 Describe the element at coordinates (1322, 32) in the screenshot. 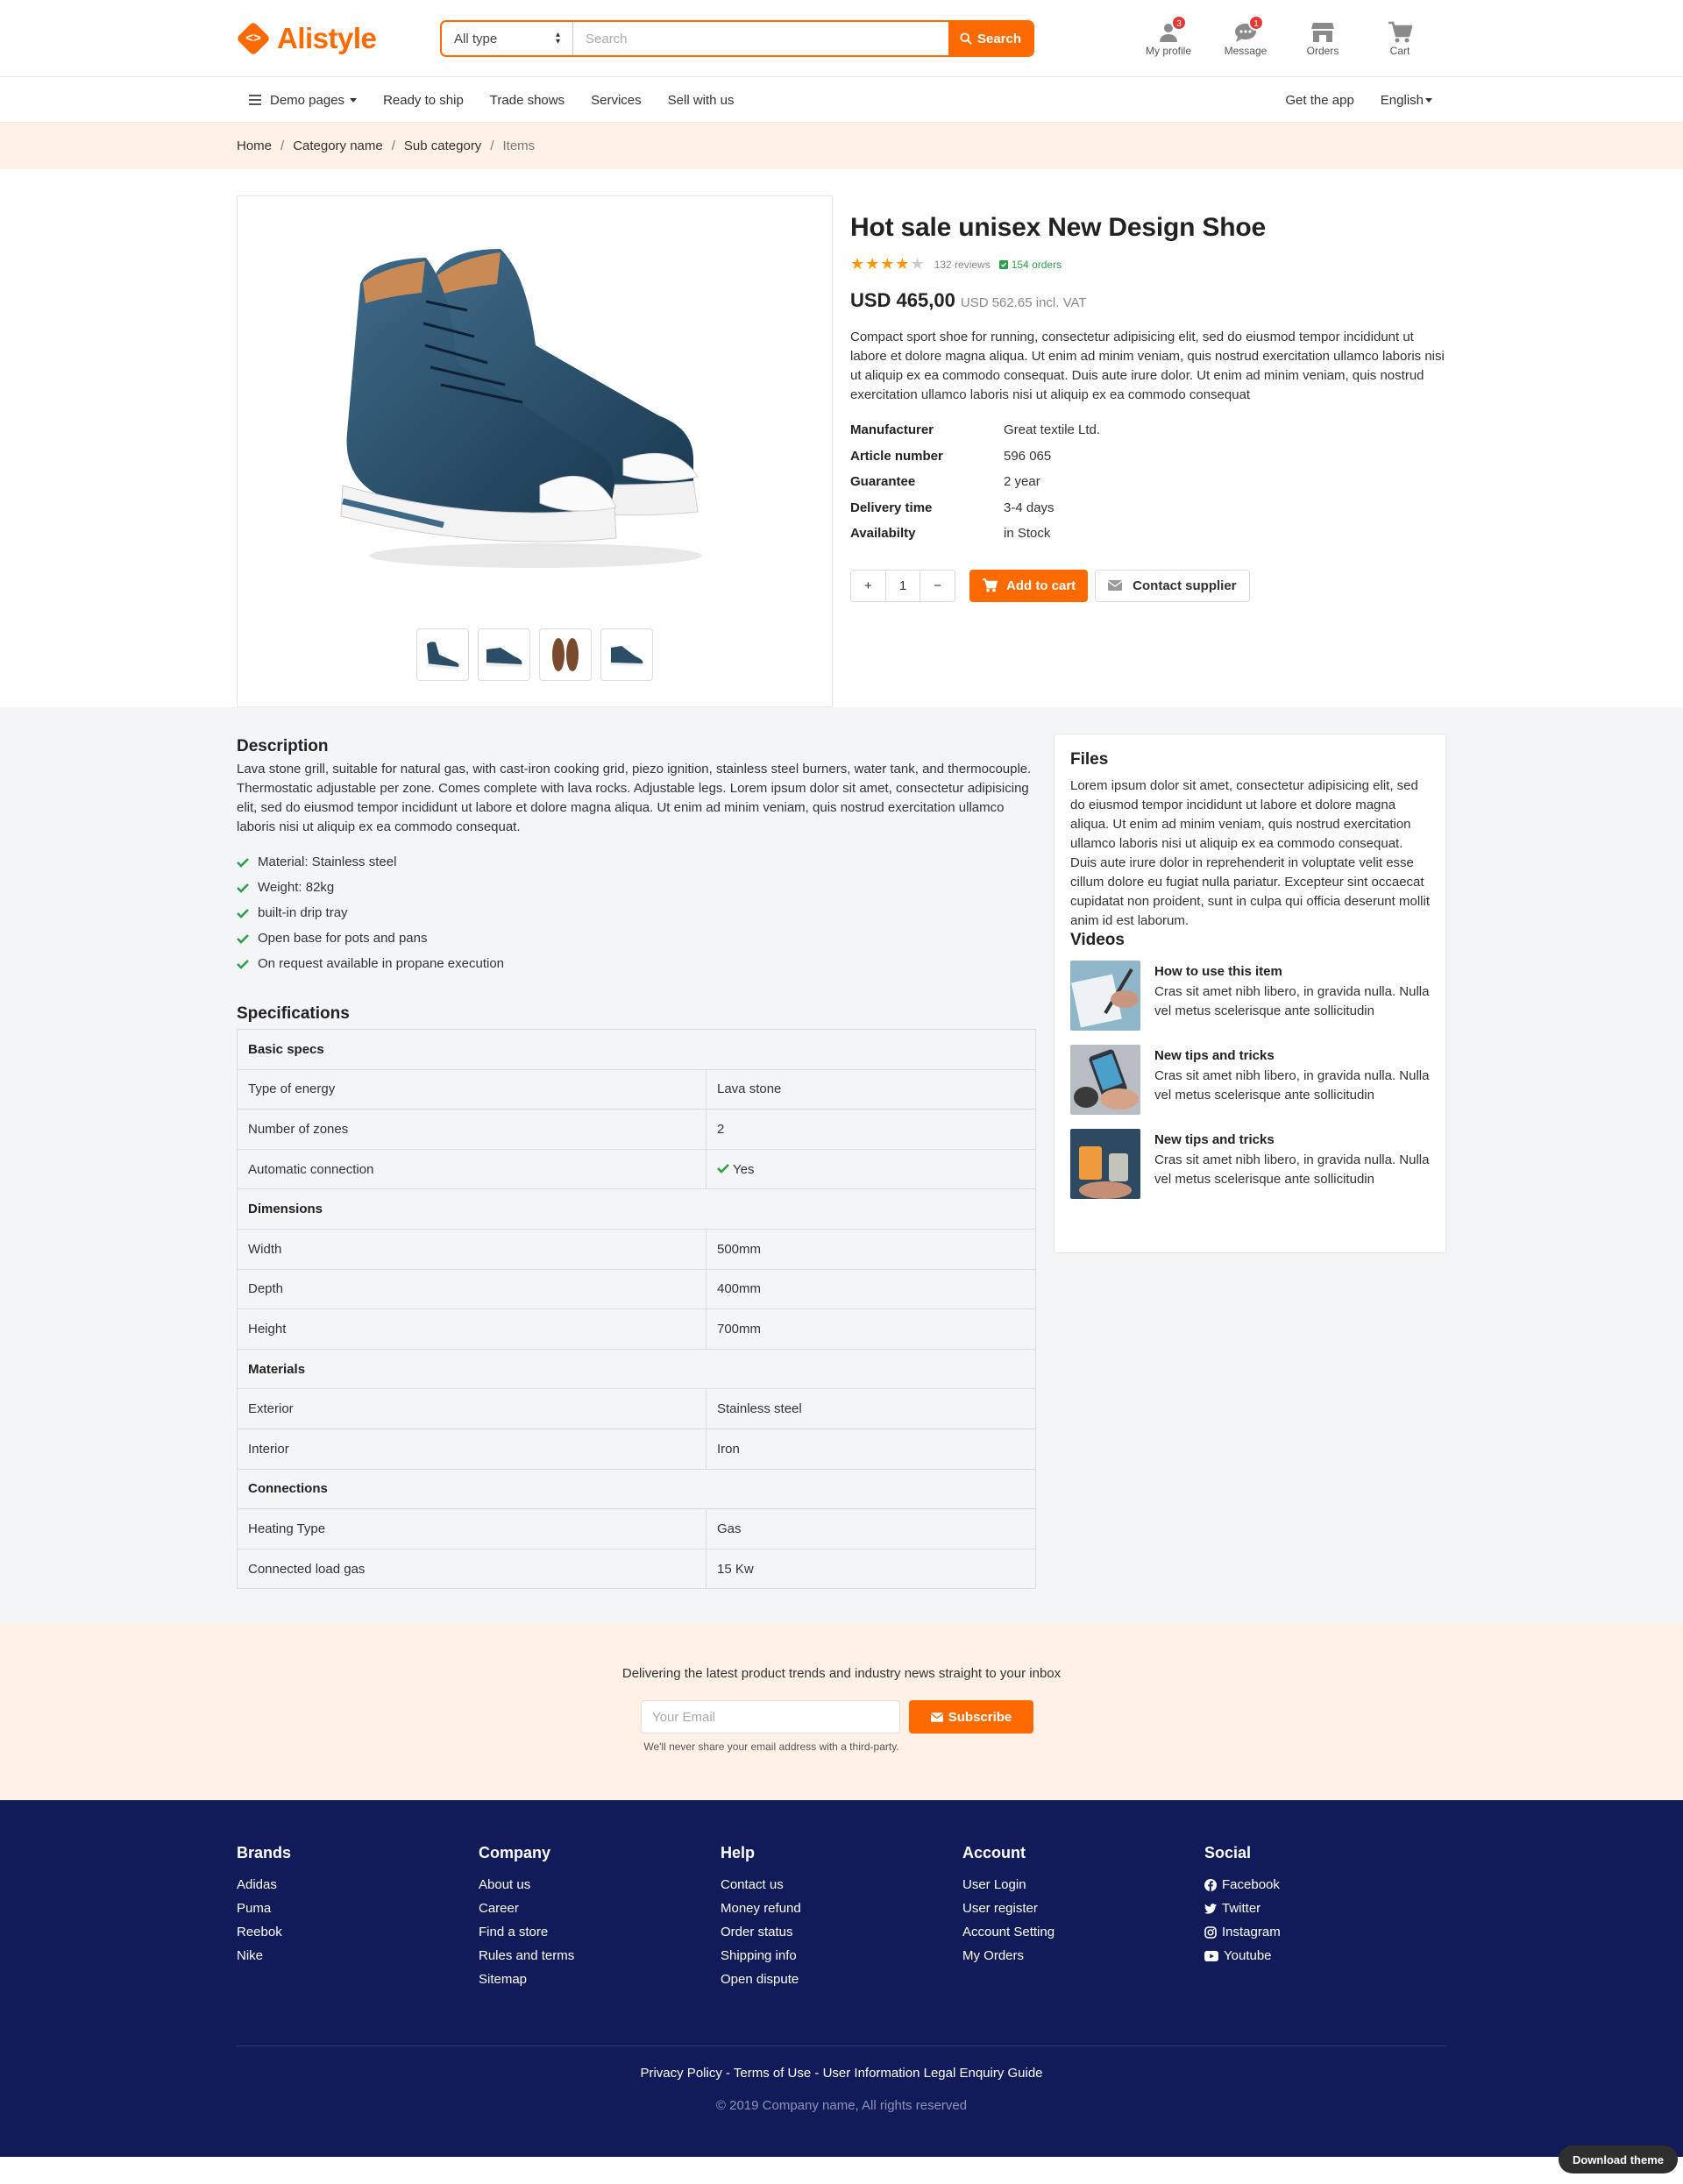

I see `store-icon` at that location.